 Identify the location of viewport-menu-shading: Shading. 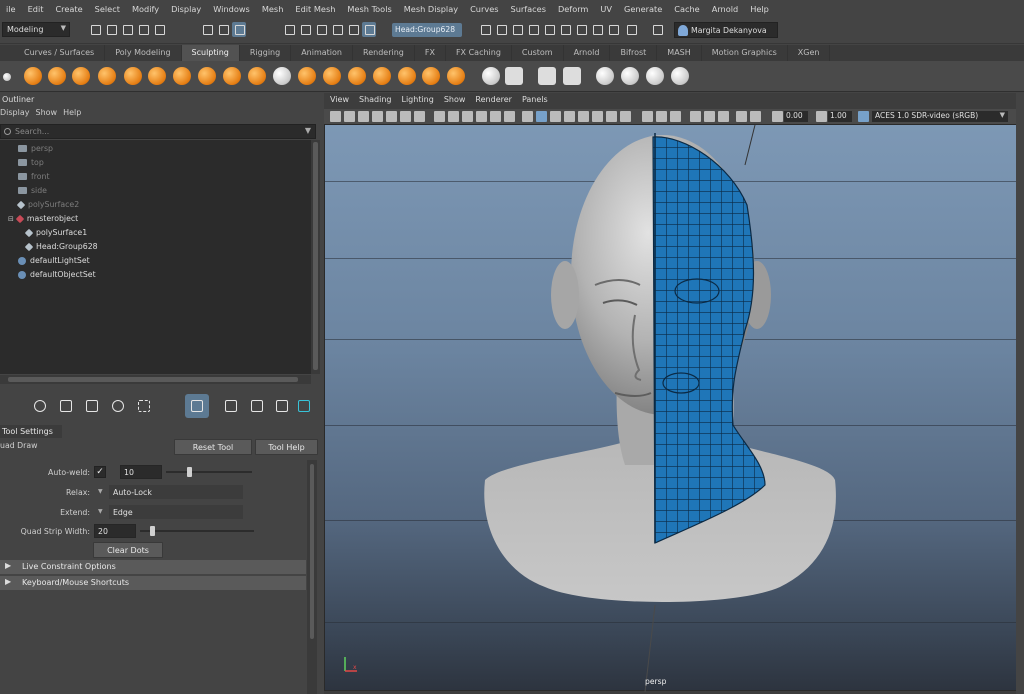
(375, 101).